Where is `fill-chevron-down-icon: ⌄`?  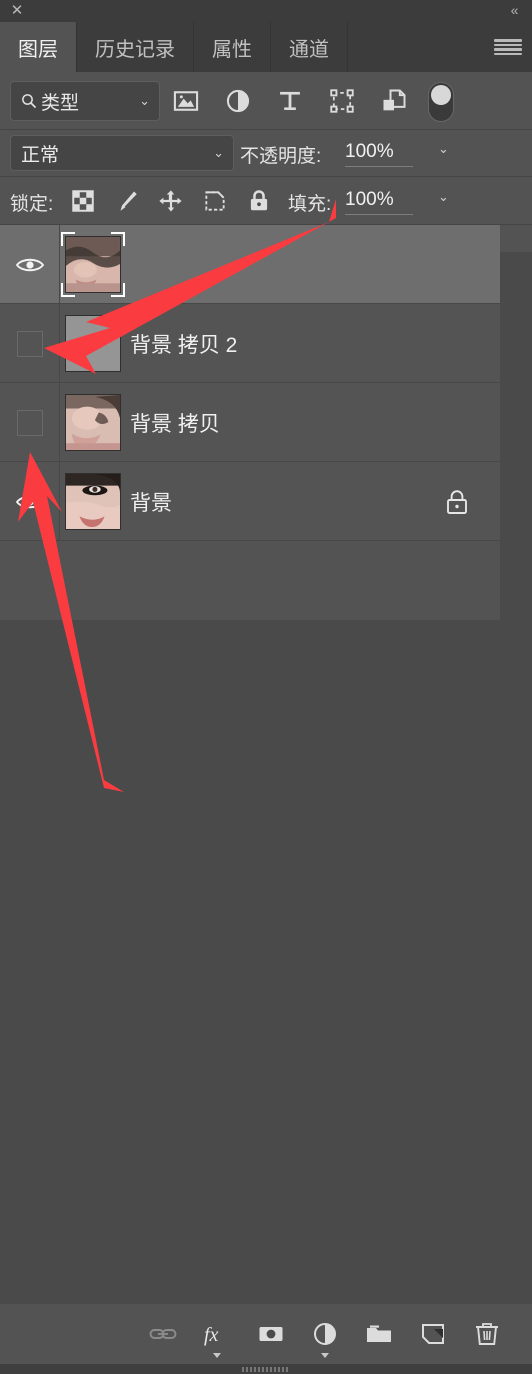 fill-chevron-down-icon: ⌄ is located at coordinates (443, 197).